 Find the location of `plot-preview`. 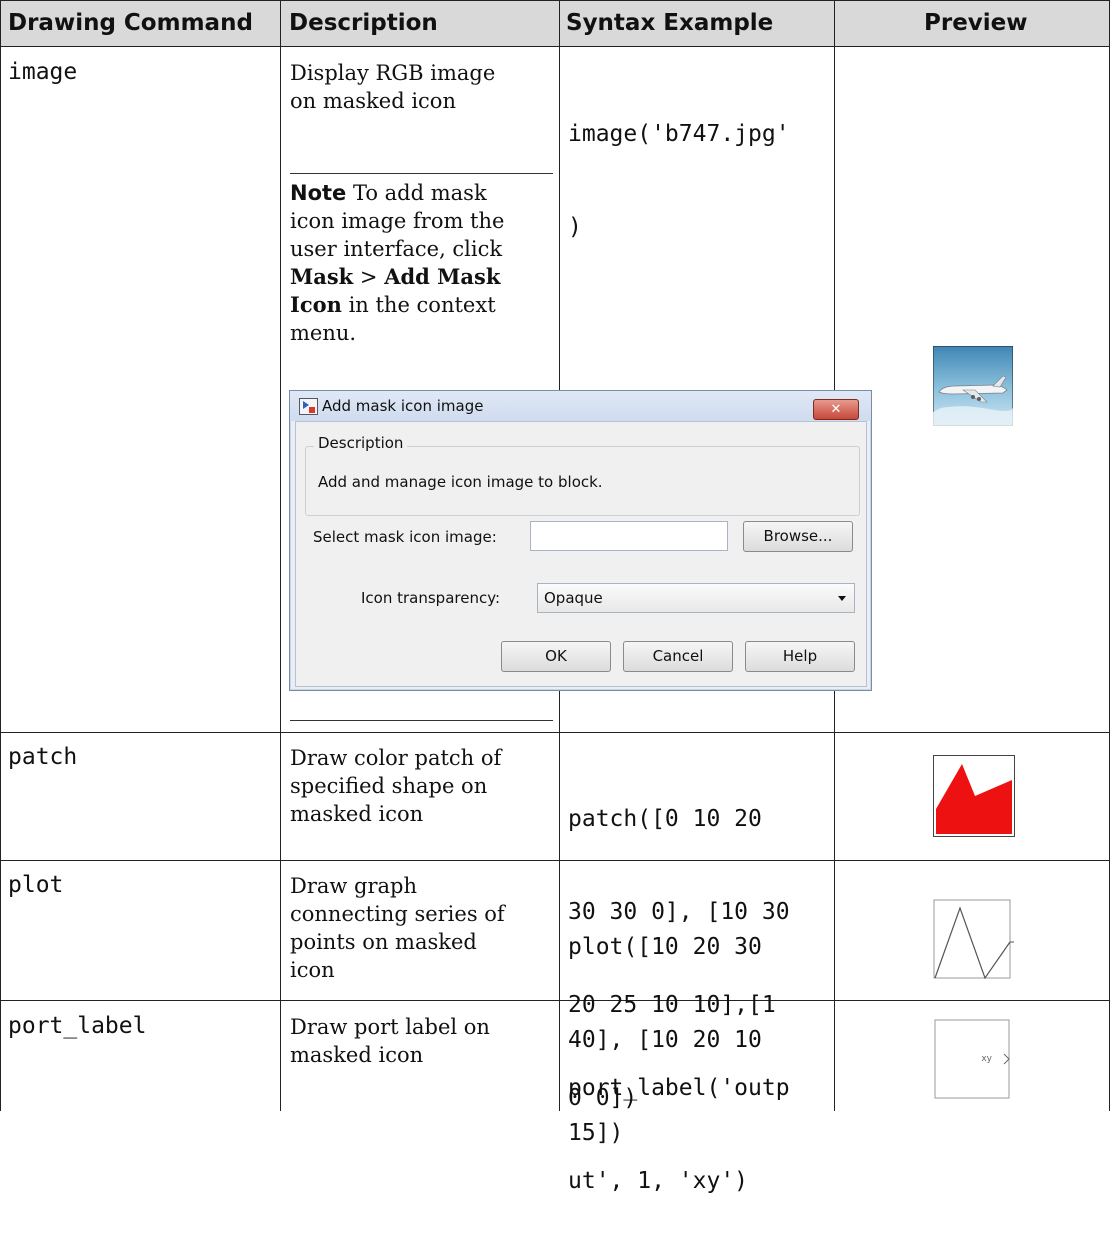

plot-preview is located at coordinates (974, 940).